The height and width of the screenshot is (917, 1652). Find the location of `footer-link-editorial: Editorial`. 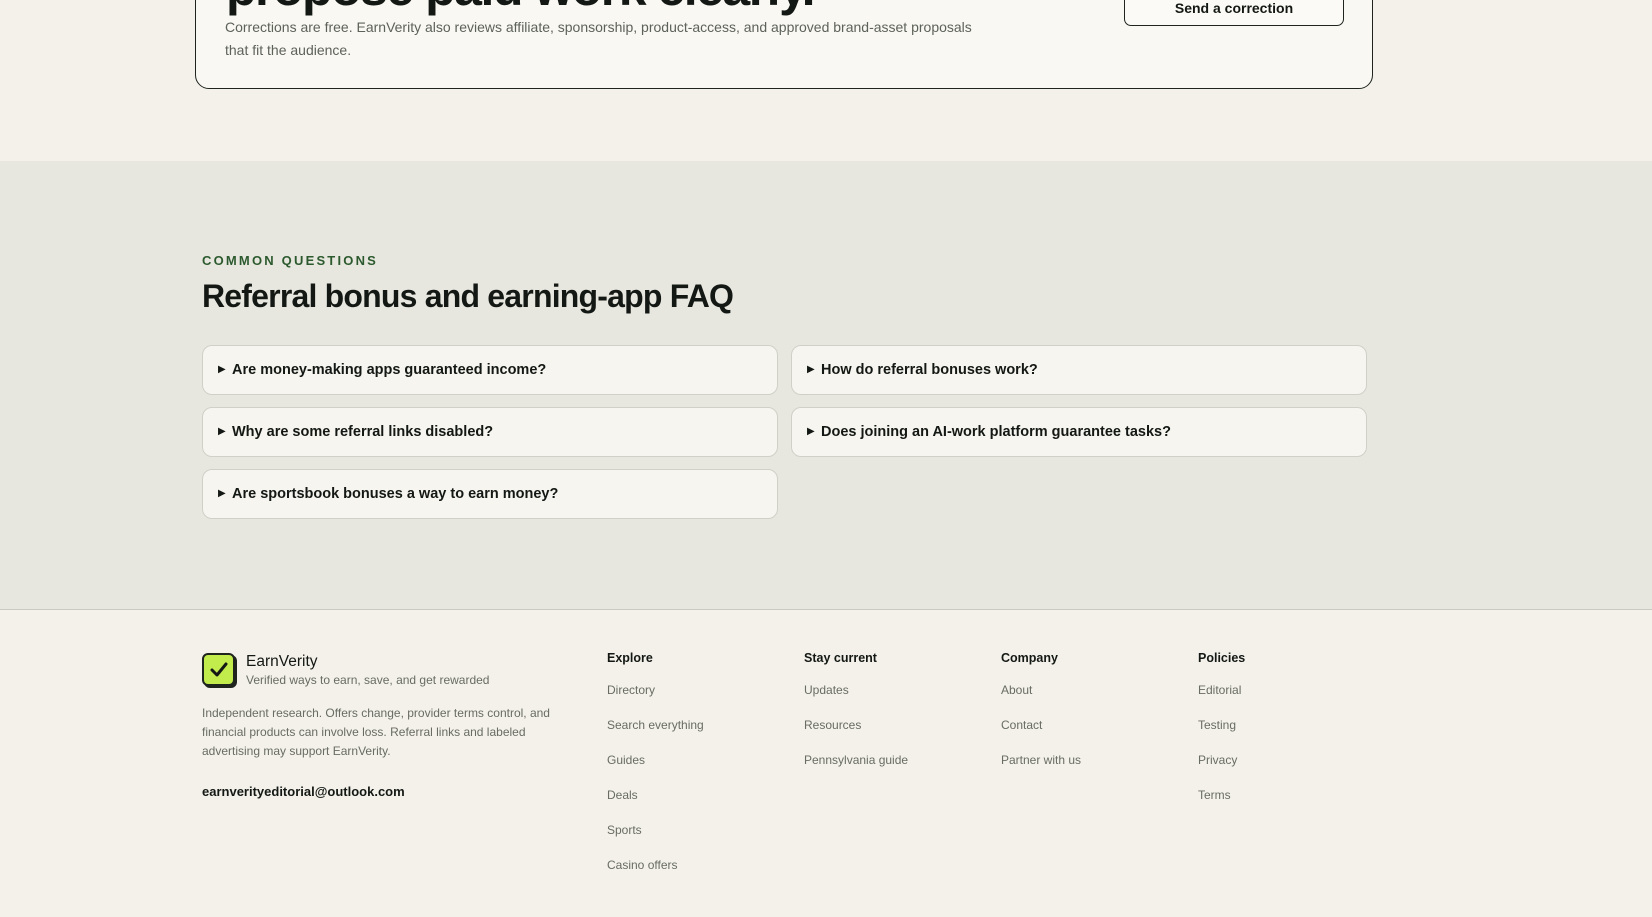

footer-link-editorial: Editorial is located at coordinates (1219, 690).